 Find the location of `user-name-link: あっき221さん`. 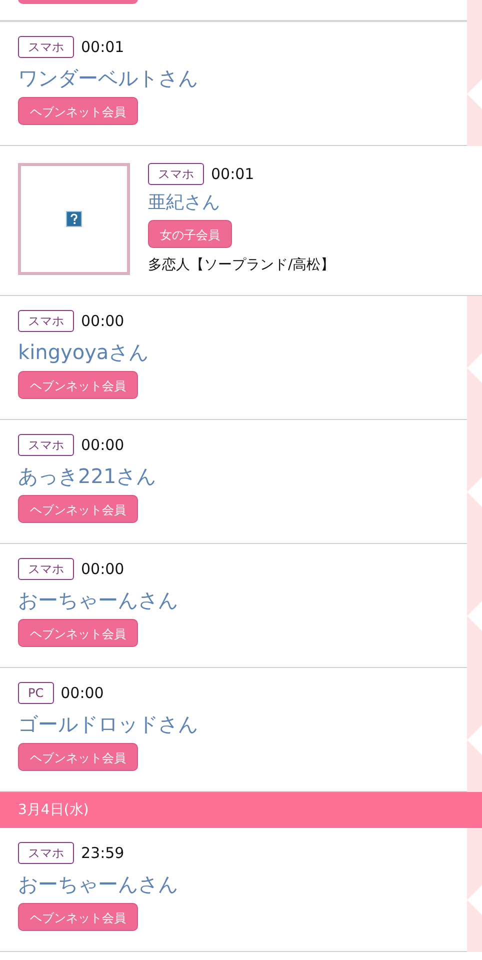

user-name-link: あっき221さん is located at coordinates (87, 476).